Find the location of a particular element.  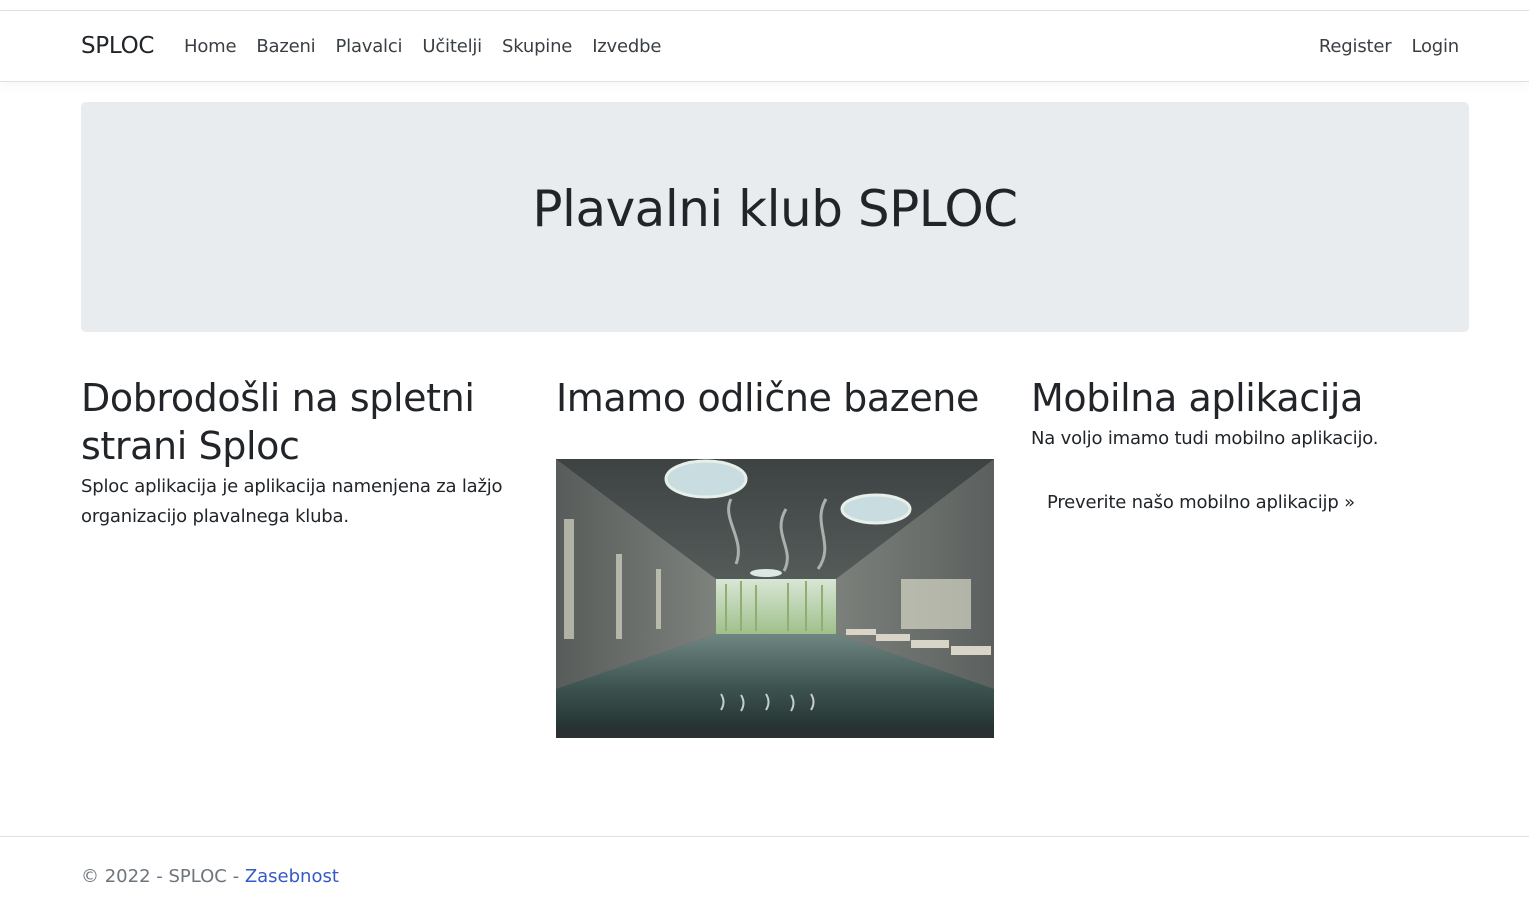

mobile-heading: Mobilna aplikacija is located at coordinates (1197, 398).